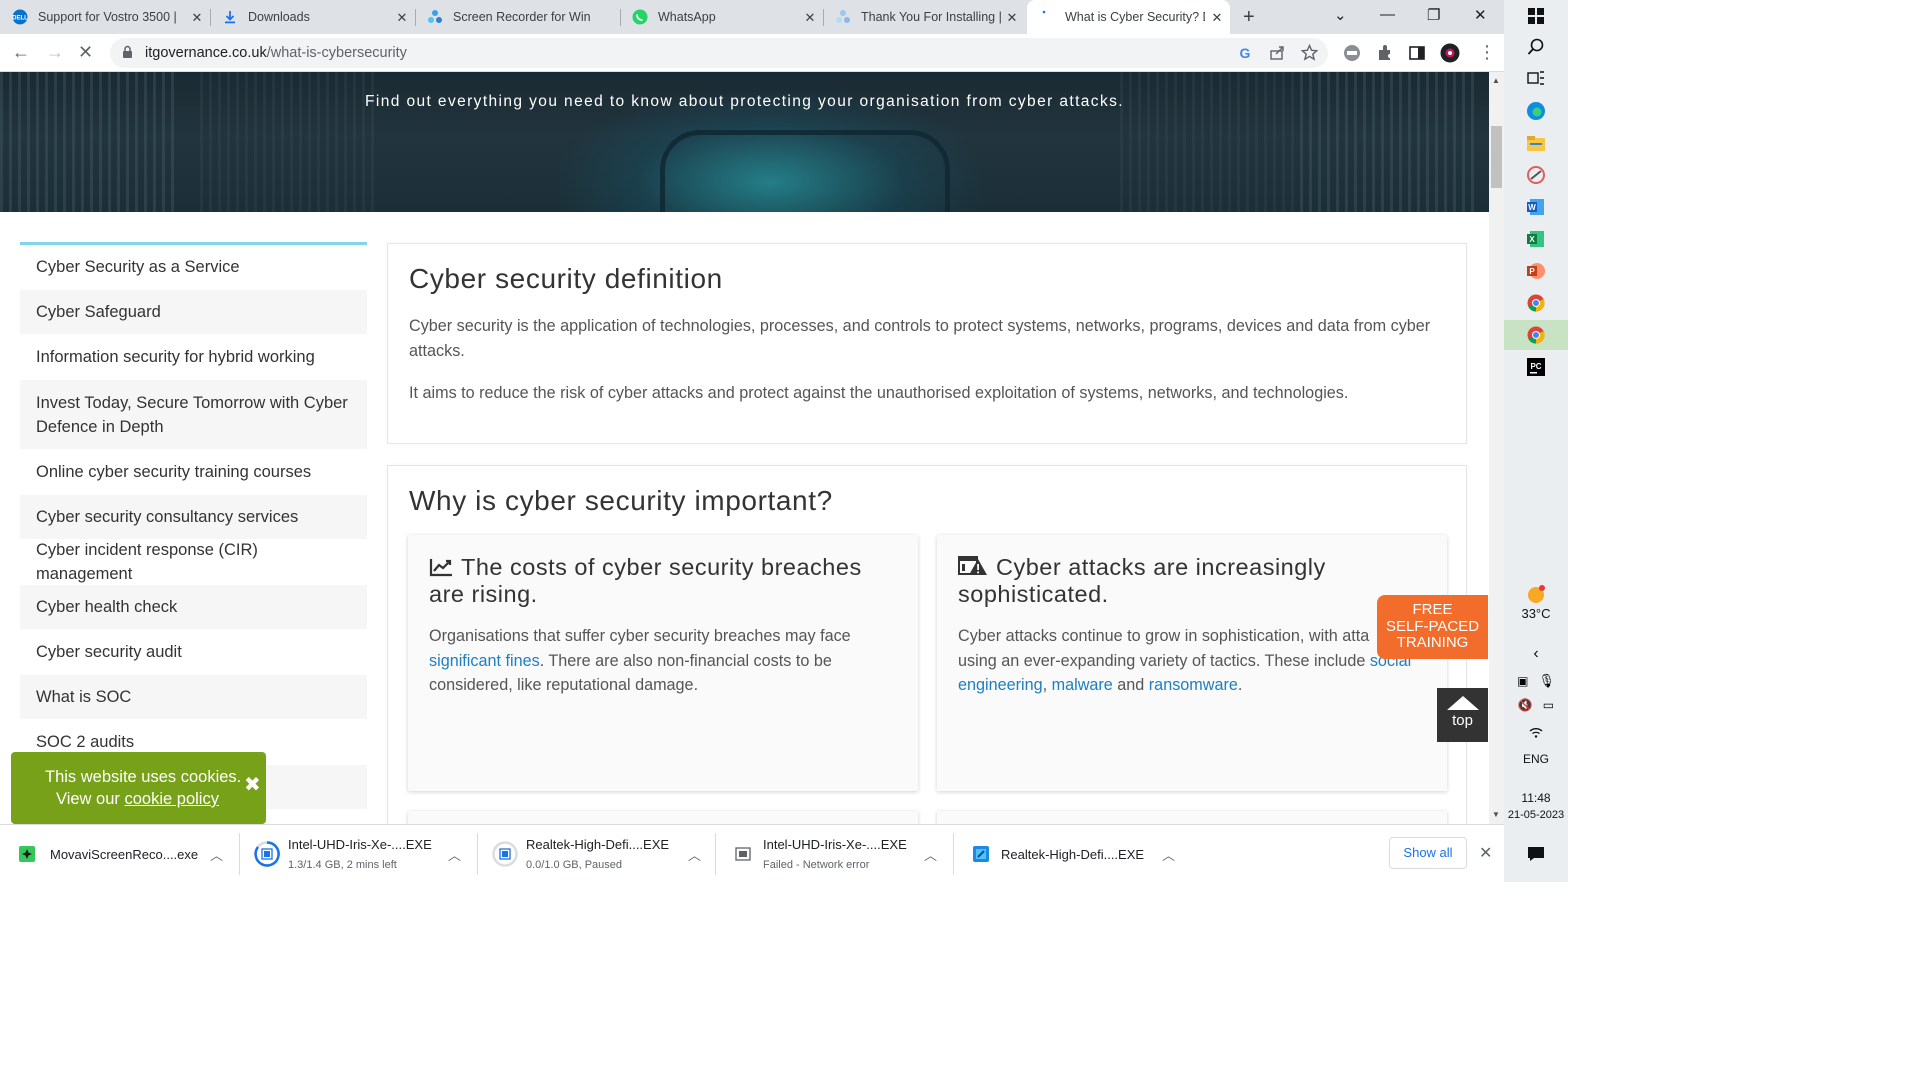  I want to click on tab-screen-recorder: Screen Recorder for Wind, so click(524, 17).